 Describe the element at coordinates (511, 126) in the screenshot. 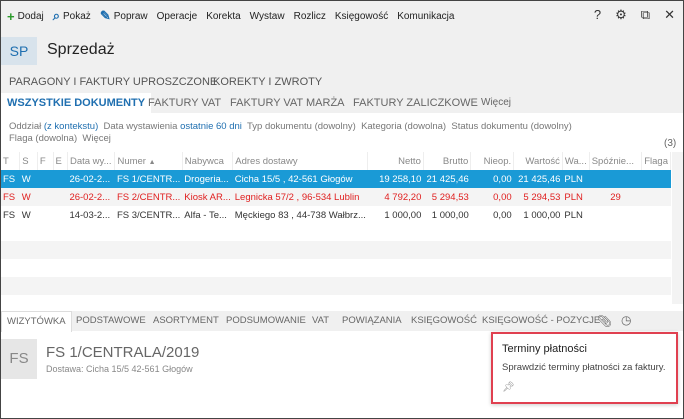

I see `filter-status: Status dokumentu (dowolny)` at that location.